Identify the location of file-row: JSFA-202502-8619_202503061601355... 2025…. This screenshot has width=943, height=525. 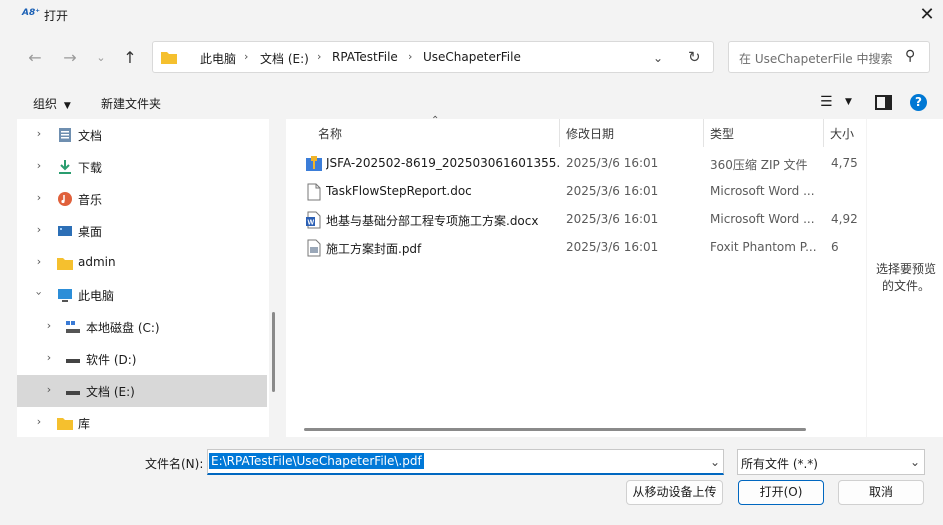
(576, 164).